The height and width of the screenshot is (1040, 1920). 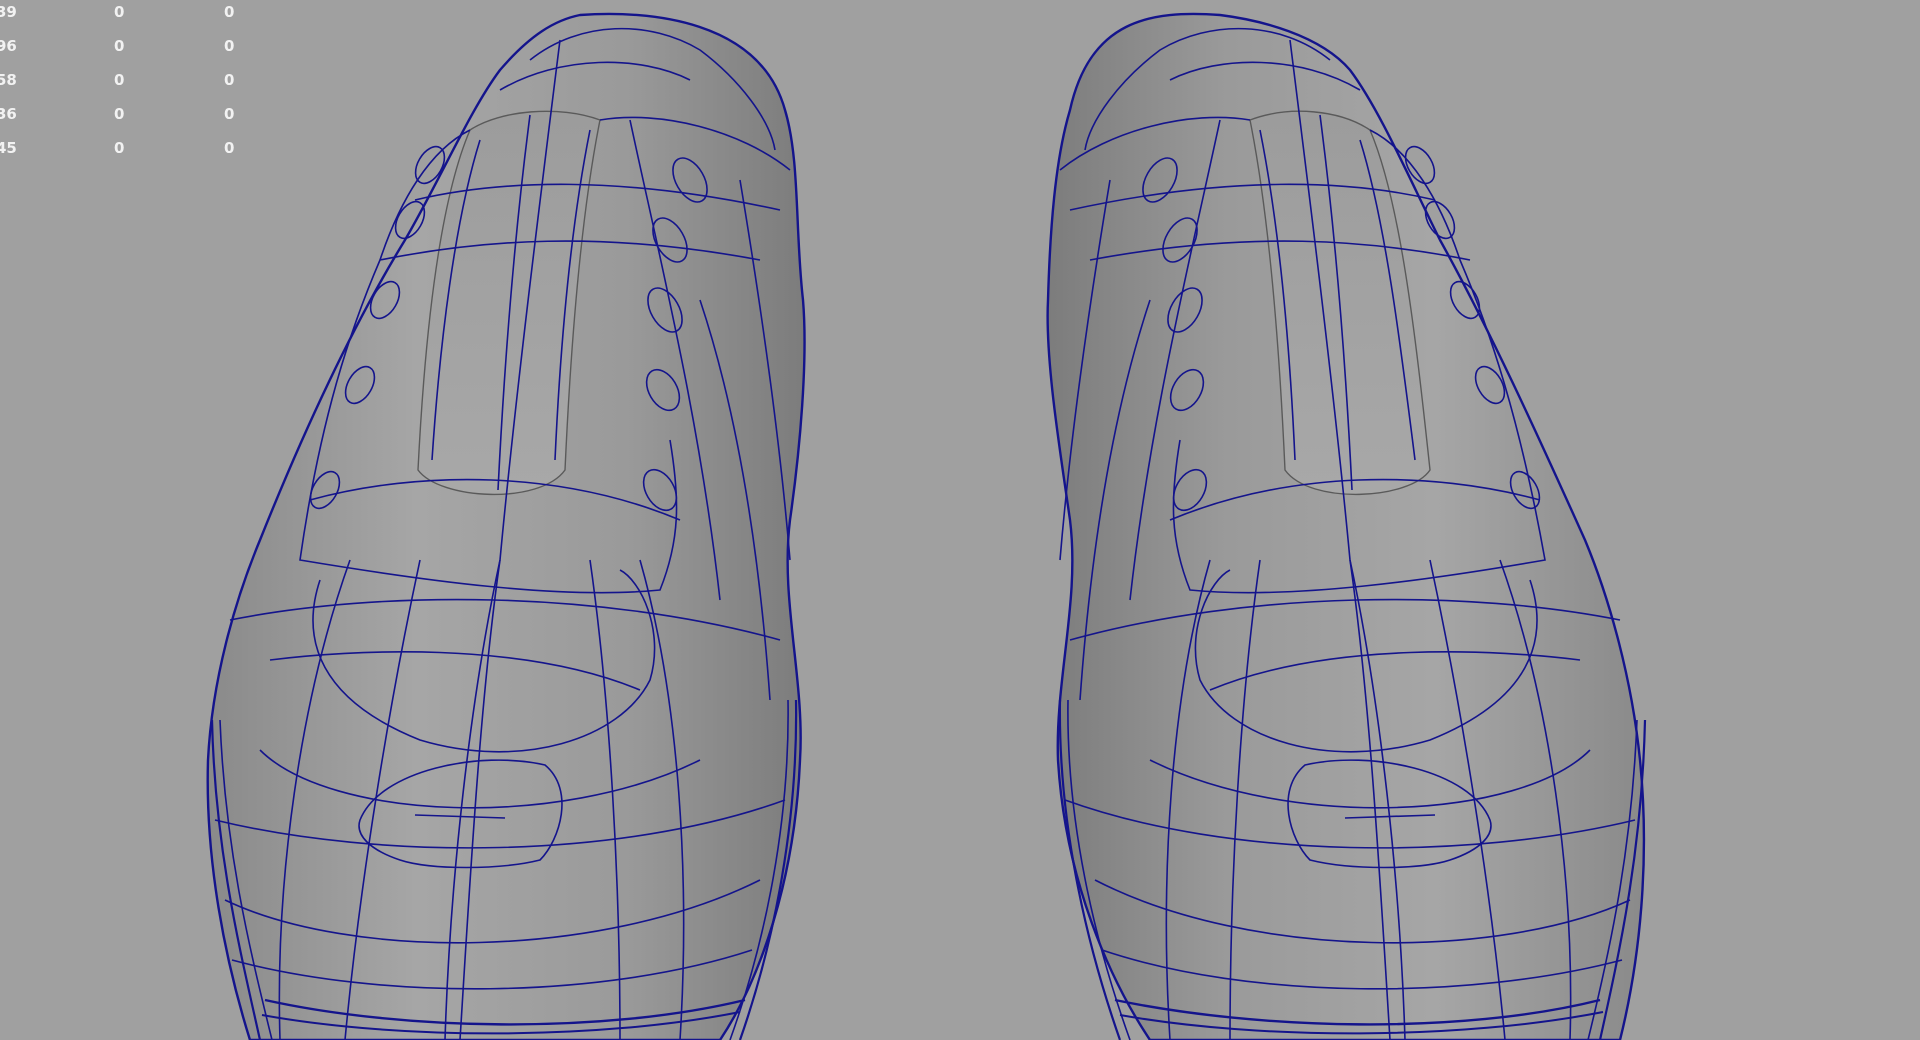 I want to click on hud-value: 96, so click(x=8, y=46).